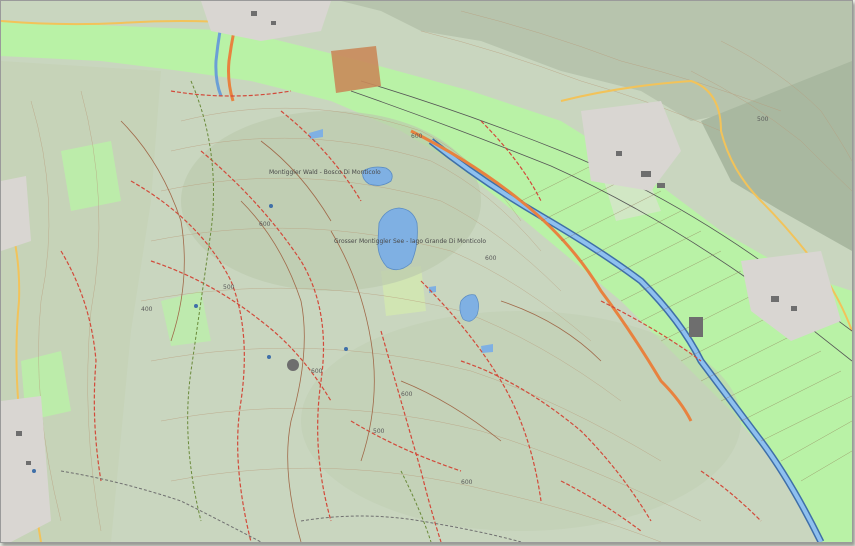 The height and width of the screenshot is (546, 855). I want to click on clay-field, so click(356, 69).